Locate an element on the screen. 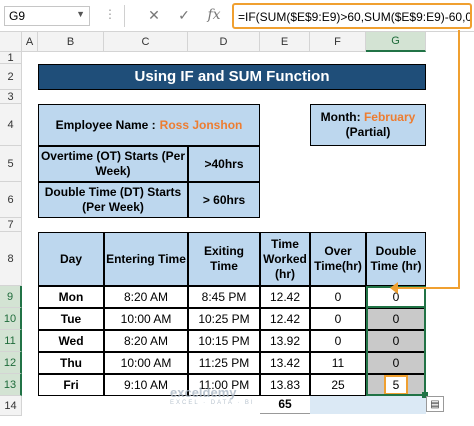 The image size is (474, 426). column-header-c: C is located at coordinates (146, 42).